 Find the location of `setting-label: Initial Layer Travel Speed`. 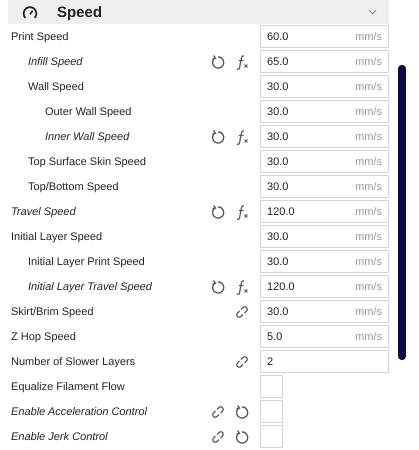

setting-label: Initial Layer Travel Speed is located at coordinates (90, 286).